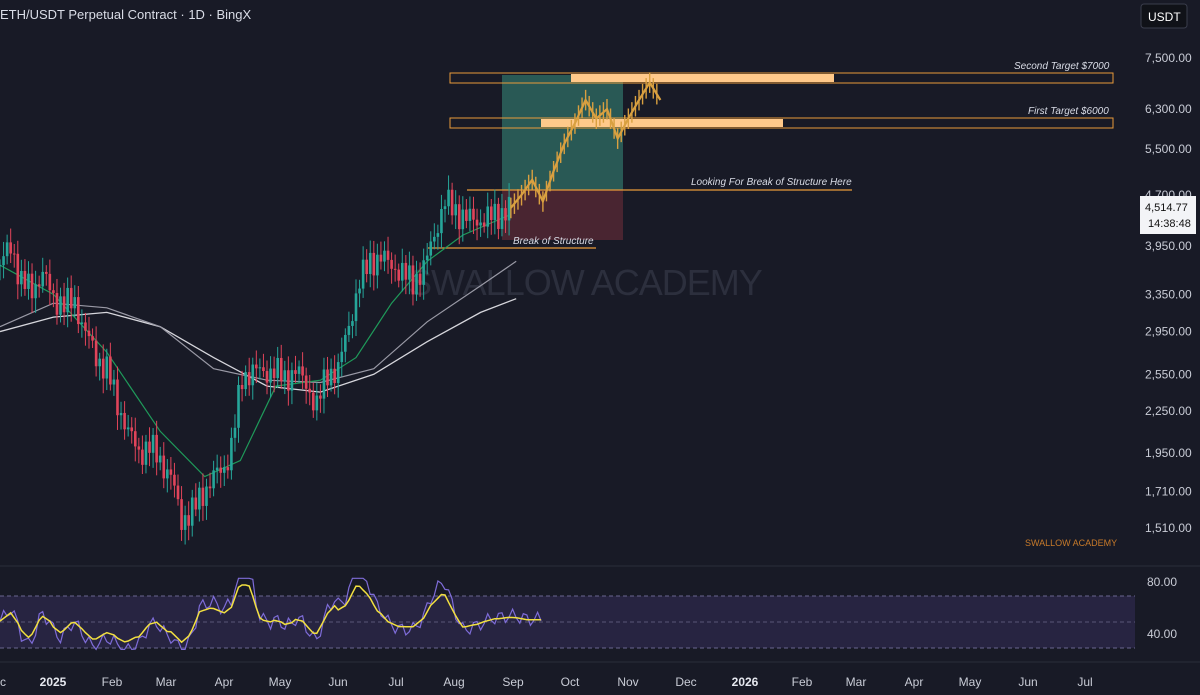 The image size is (1200, 695). Describe the element at coordinates (1168, 411) in the screenshot. I see `price-tick-label: 2,250.00` at that location.